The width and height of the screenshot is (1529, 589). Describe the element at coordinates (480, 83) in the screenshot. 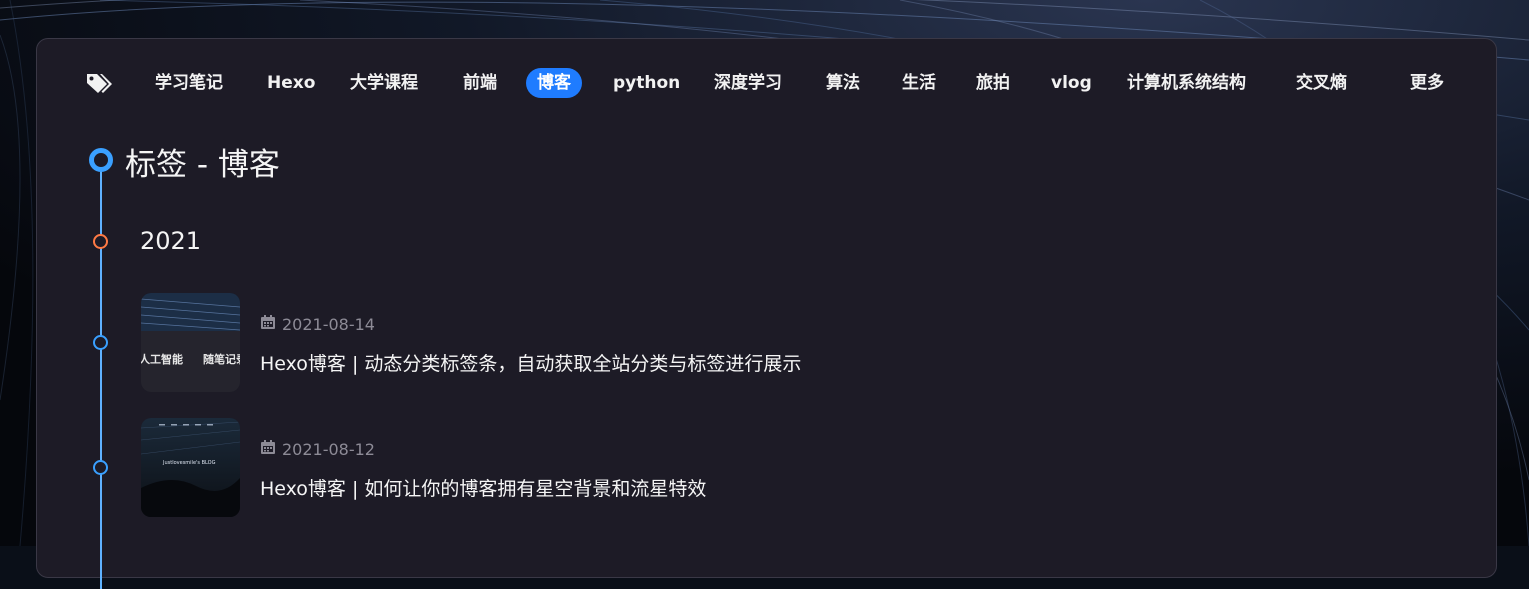

I see `tag-qianduan: 前端` at that location.